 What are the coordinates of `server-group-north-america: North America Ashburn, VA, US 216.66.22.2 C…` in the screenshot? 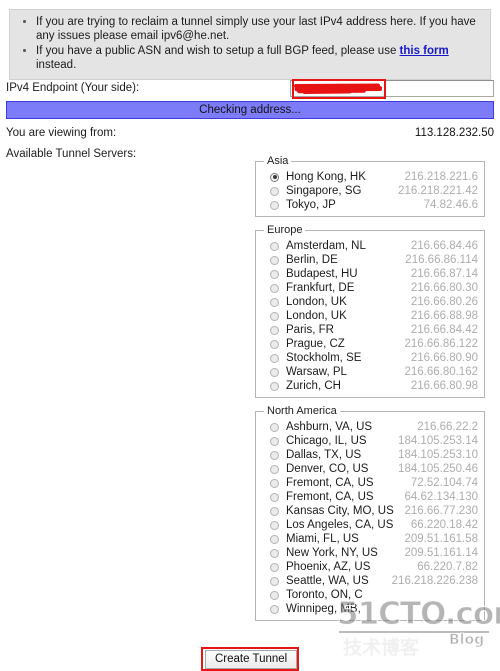 It's located at (370, 513).